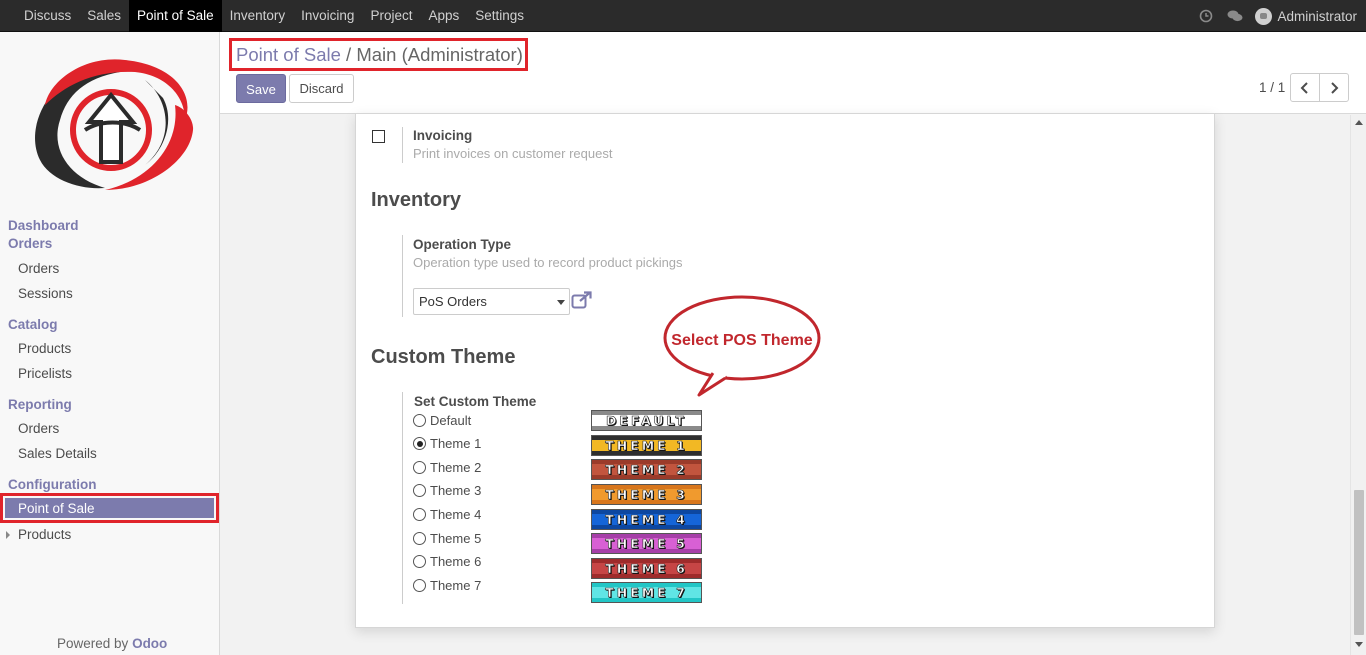  I want to click on invoicing-checkbox, so click(378, 136).